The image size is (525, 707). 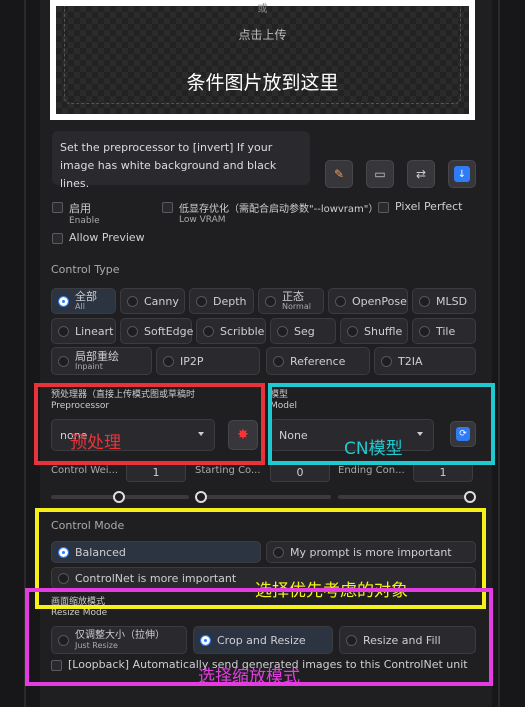 What do you see at coordinates (156, 552) in the screenshot?
I see `control-mode-balanced: Balanced` at bounding box center [156, 552].